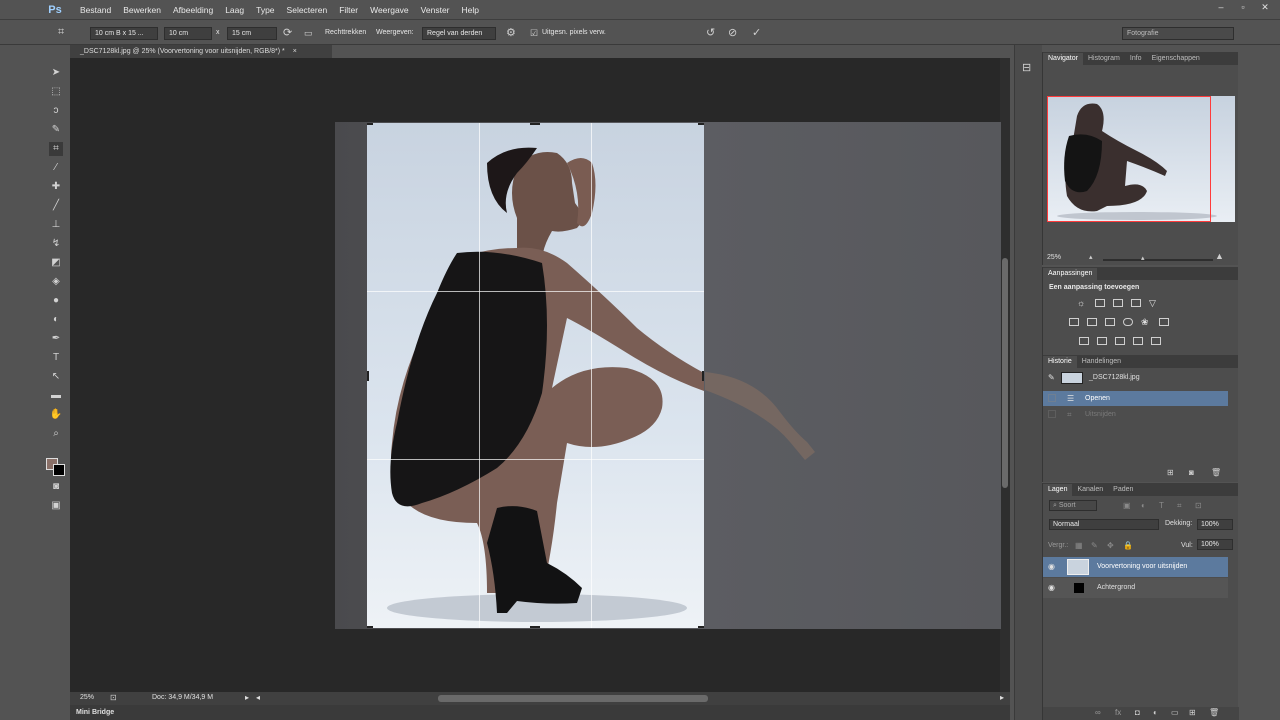 The image size is (1280, 720). What do you see at coordinates (113, 697) in the screenshot?
I see `export-icon: ⊡` at bounding box center [113, 697].